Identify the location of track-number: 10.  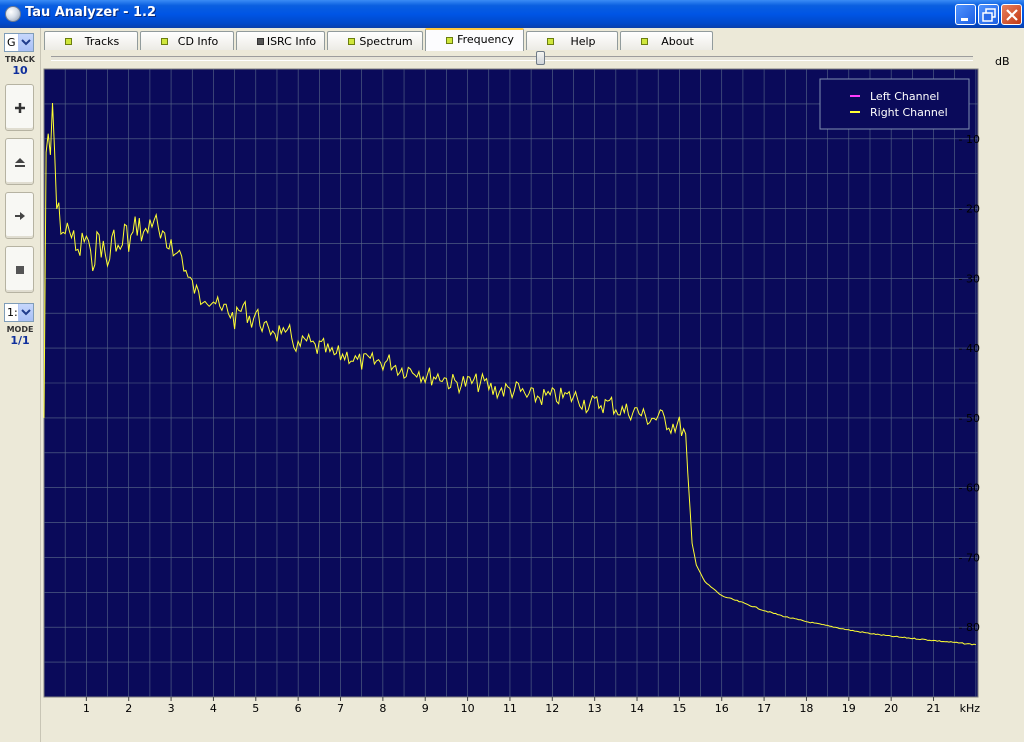
(20, 70).